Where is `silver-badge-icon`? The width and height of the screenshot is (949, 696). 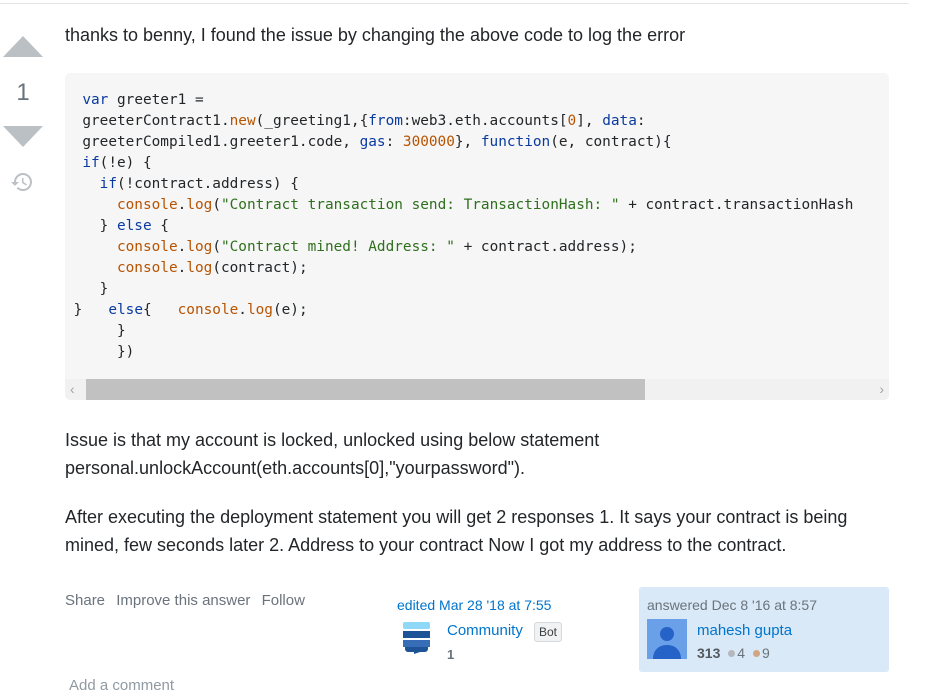
silver-badge-icon is located at coordinates (732, 653).